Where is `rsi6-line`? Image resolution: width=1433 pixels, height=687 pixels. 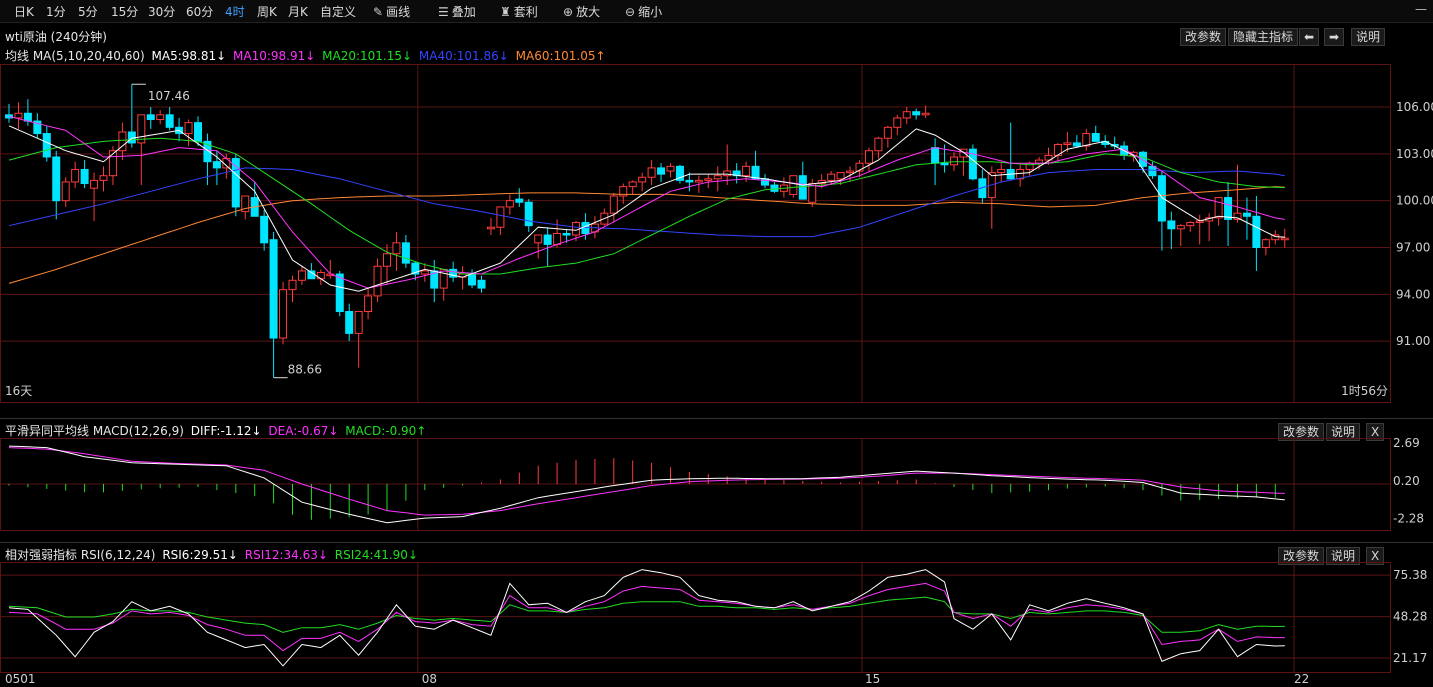 rsi6-line is located at coordinates (646, 618).